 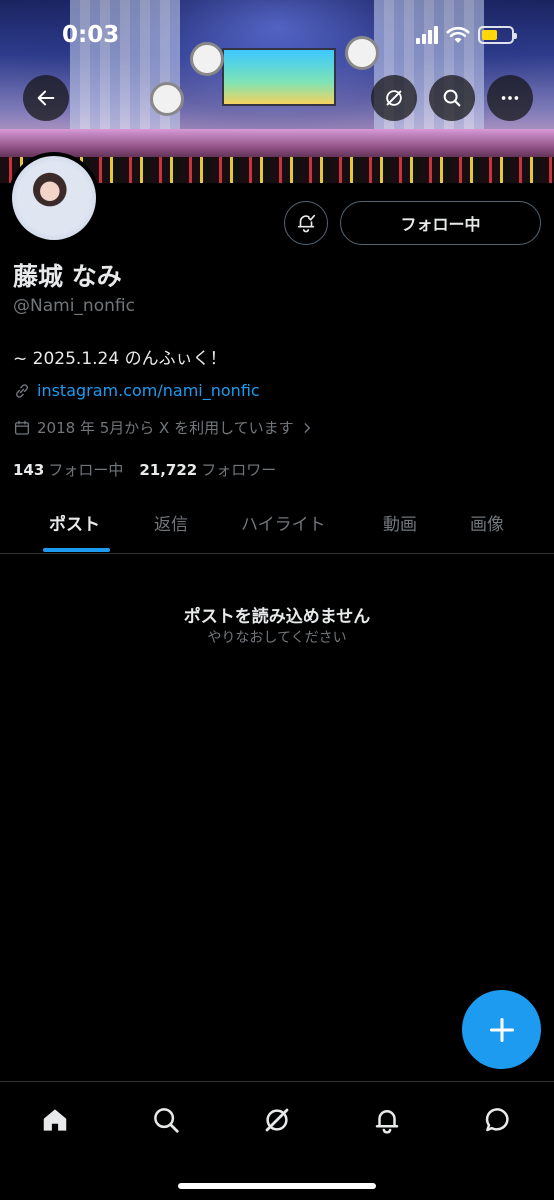 What do you see at coordinates (427, 35) in the screenshot?
I see `cellular-signal-icon` at bounding box center [427, 35].